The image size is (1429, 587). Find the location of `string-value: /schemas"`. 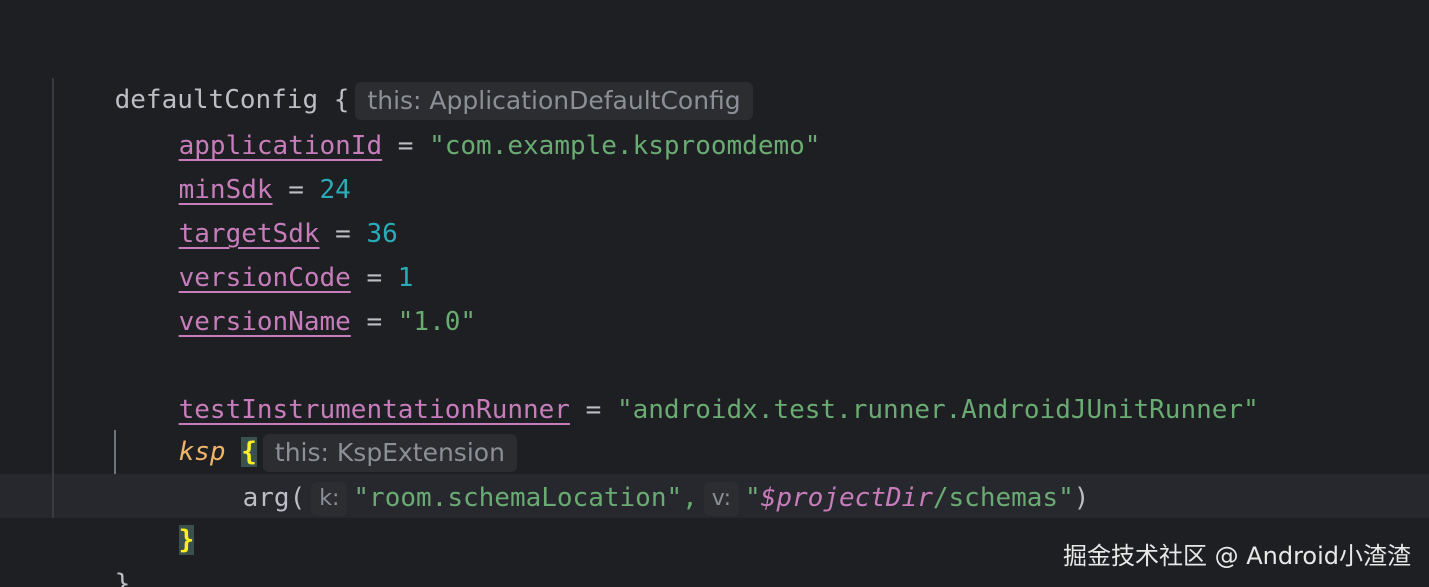

string-value: /schemas" is located at coordinates (1003, 498).